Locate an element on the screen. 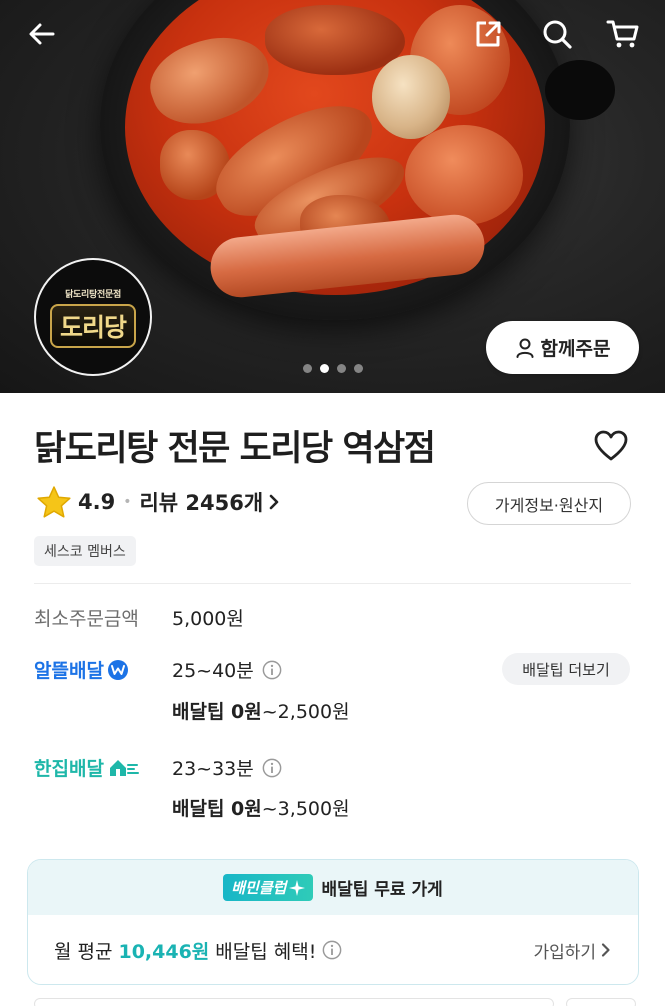 Image resolution: width=665 pixels, height=1006 pixels. club-avg-suffix: 배달팁 혜택! is located at coordinates (266, 951).